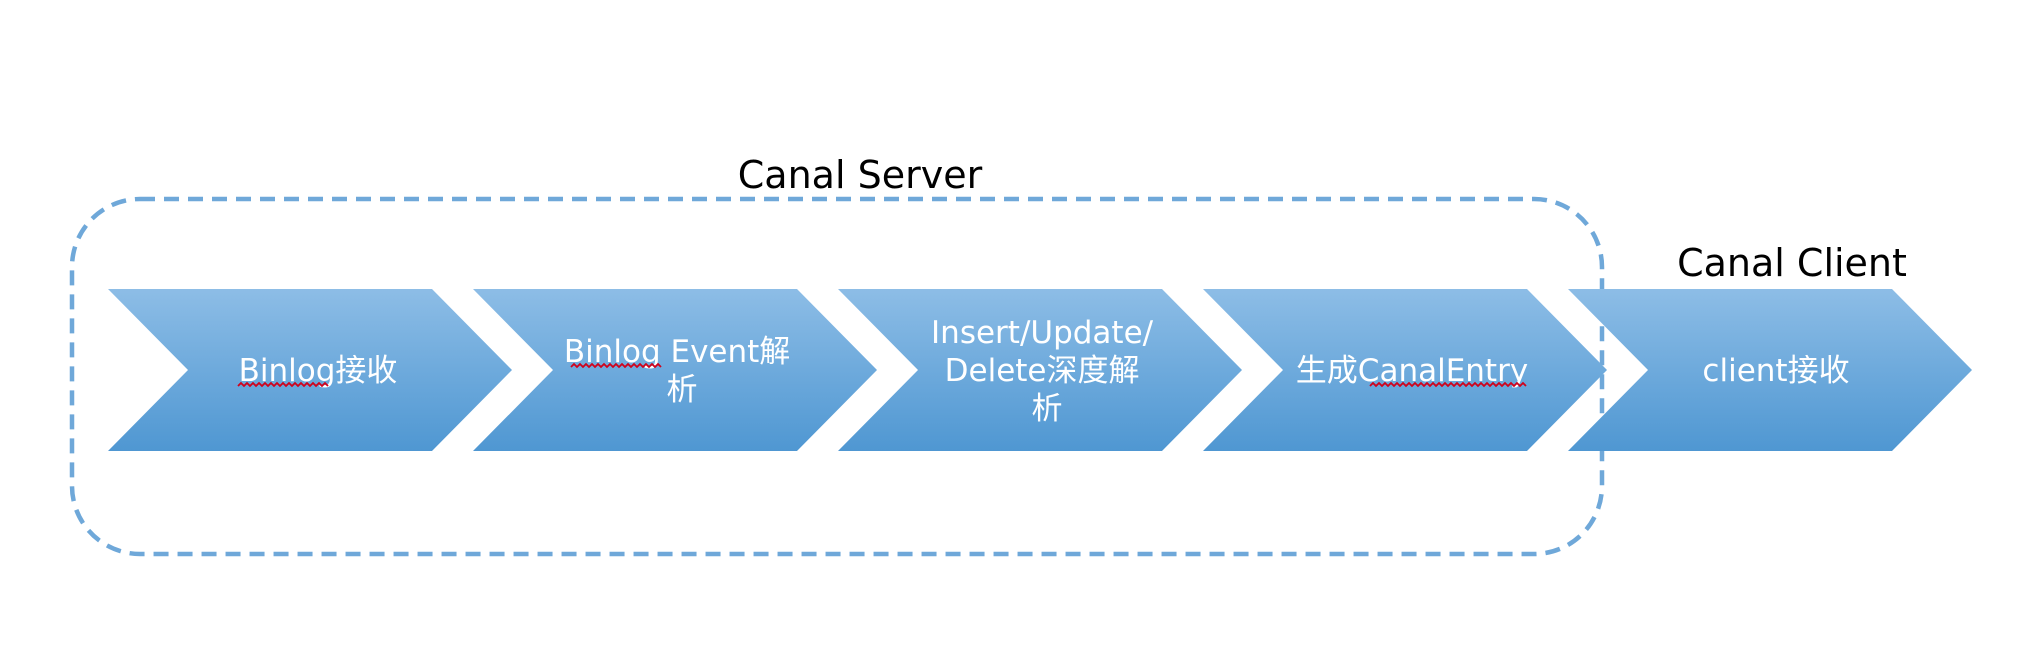 Image resolution: width=2040 pixels, height=646 pixels. I want to click on canal-server-label: Canal Server, so click(860, 175).